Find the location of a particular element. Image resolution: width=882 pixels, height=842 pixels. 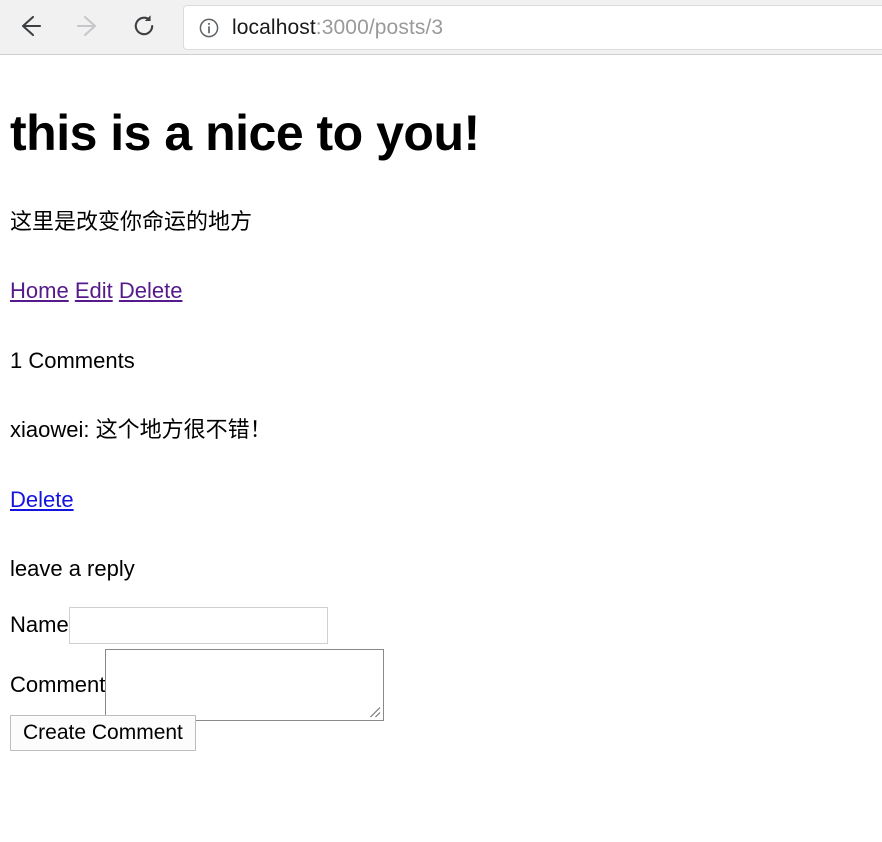

name-field-row: Name is located at coordinates (169, 625).